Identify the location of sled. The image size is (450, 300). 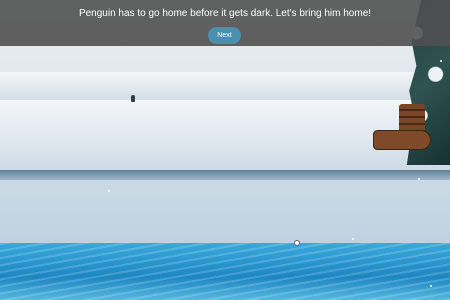
(401, 131).